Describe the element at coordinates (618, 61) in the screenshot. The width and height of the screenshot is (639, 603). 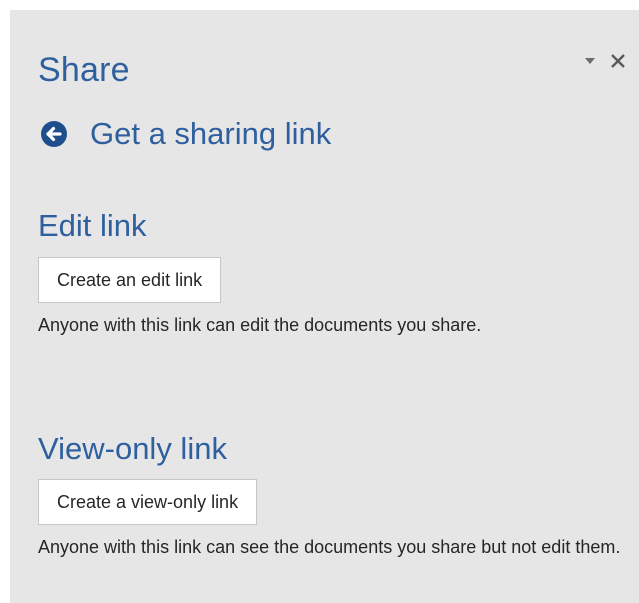
I see `close-icon` at that location.